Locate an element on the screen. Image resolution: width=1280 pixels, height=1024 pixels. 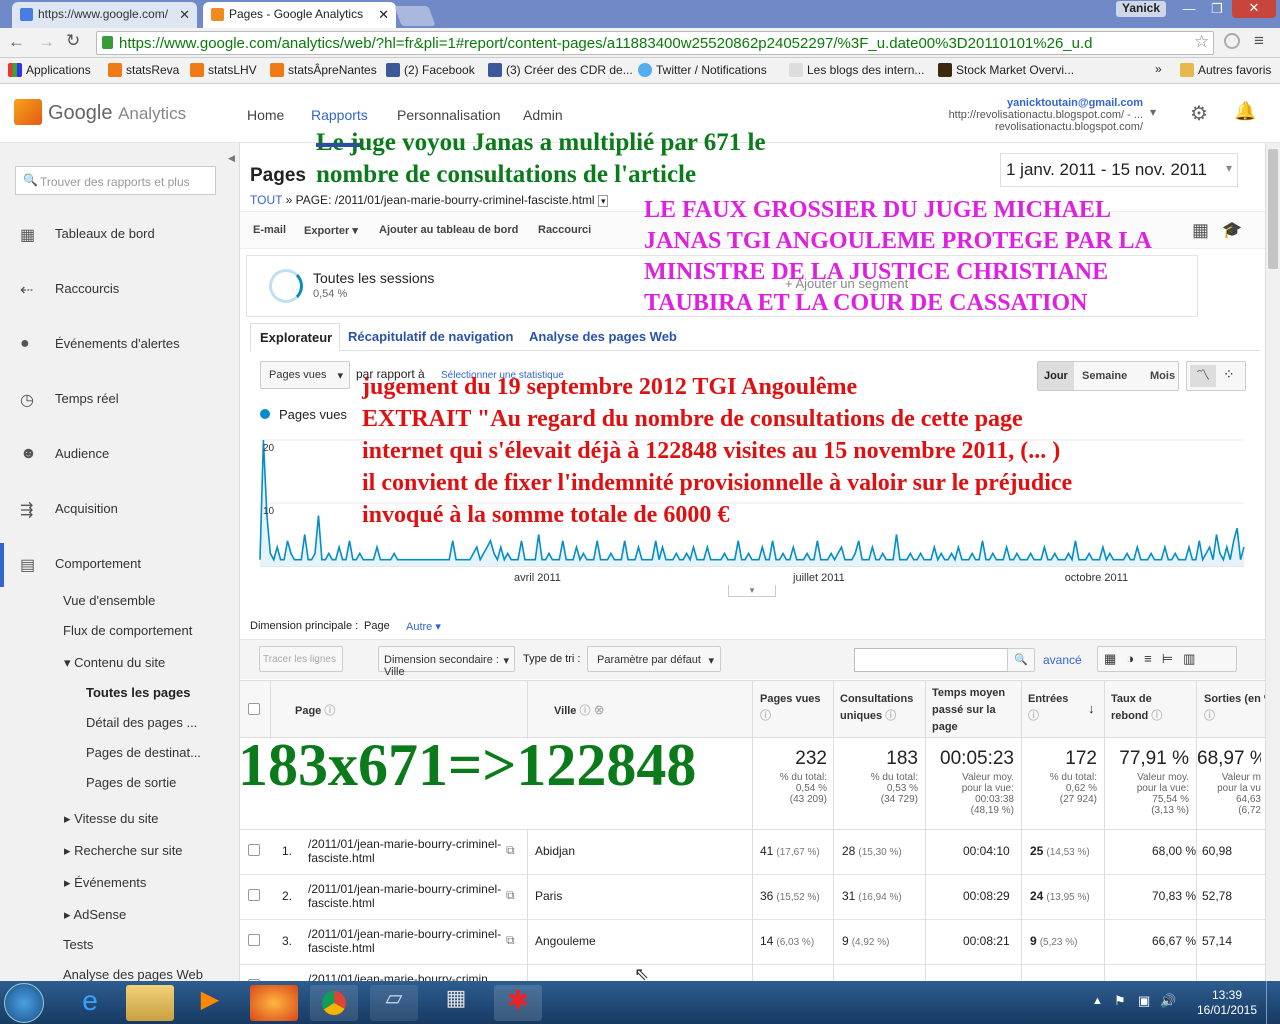
bookmark-statsreva: statsReva is located at coordinates (143, 70).